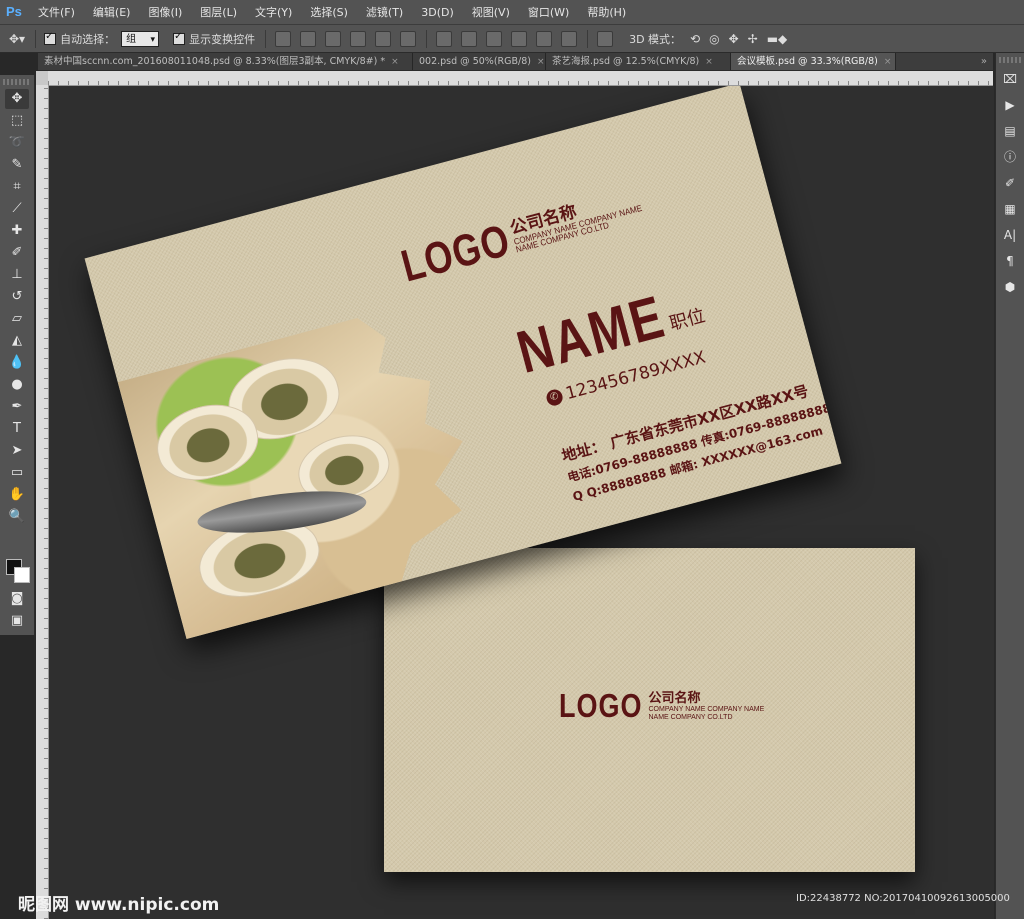  What do you see at coordinates (1010, 79) in the screenshot?
I see `history-panel-icon: ⌧` at bounding box center [1010, 79].